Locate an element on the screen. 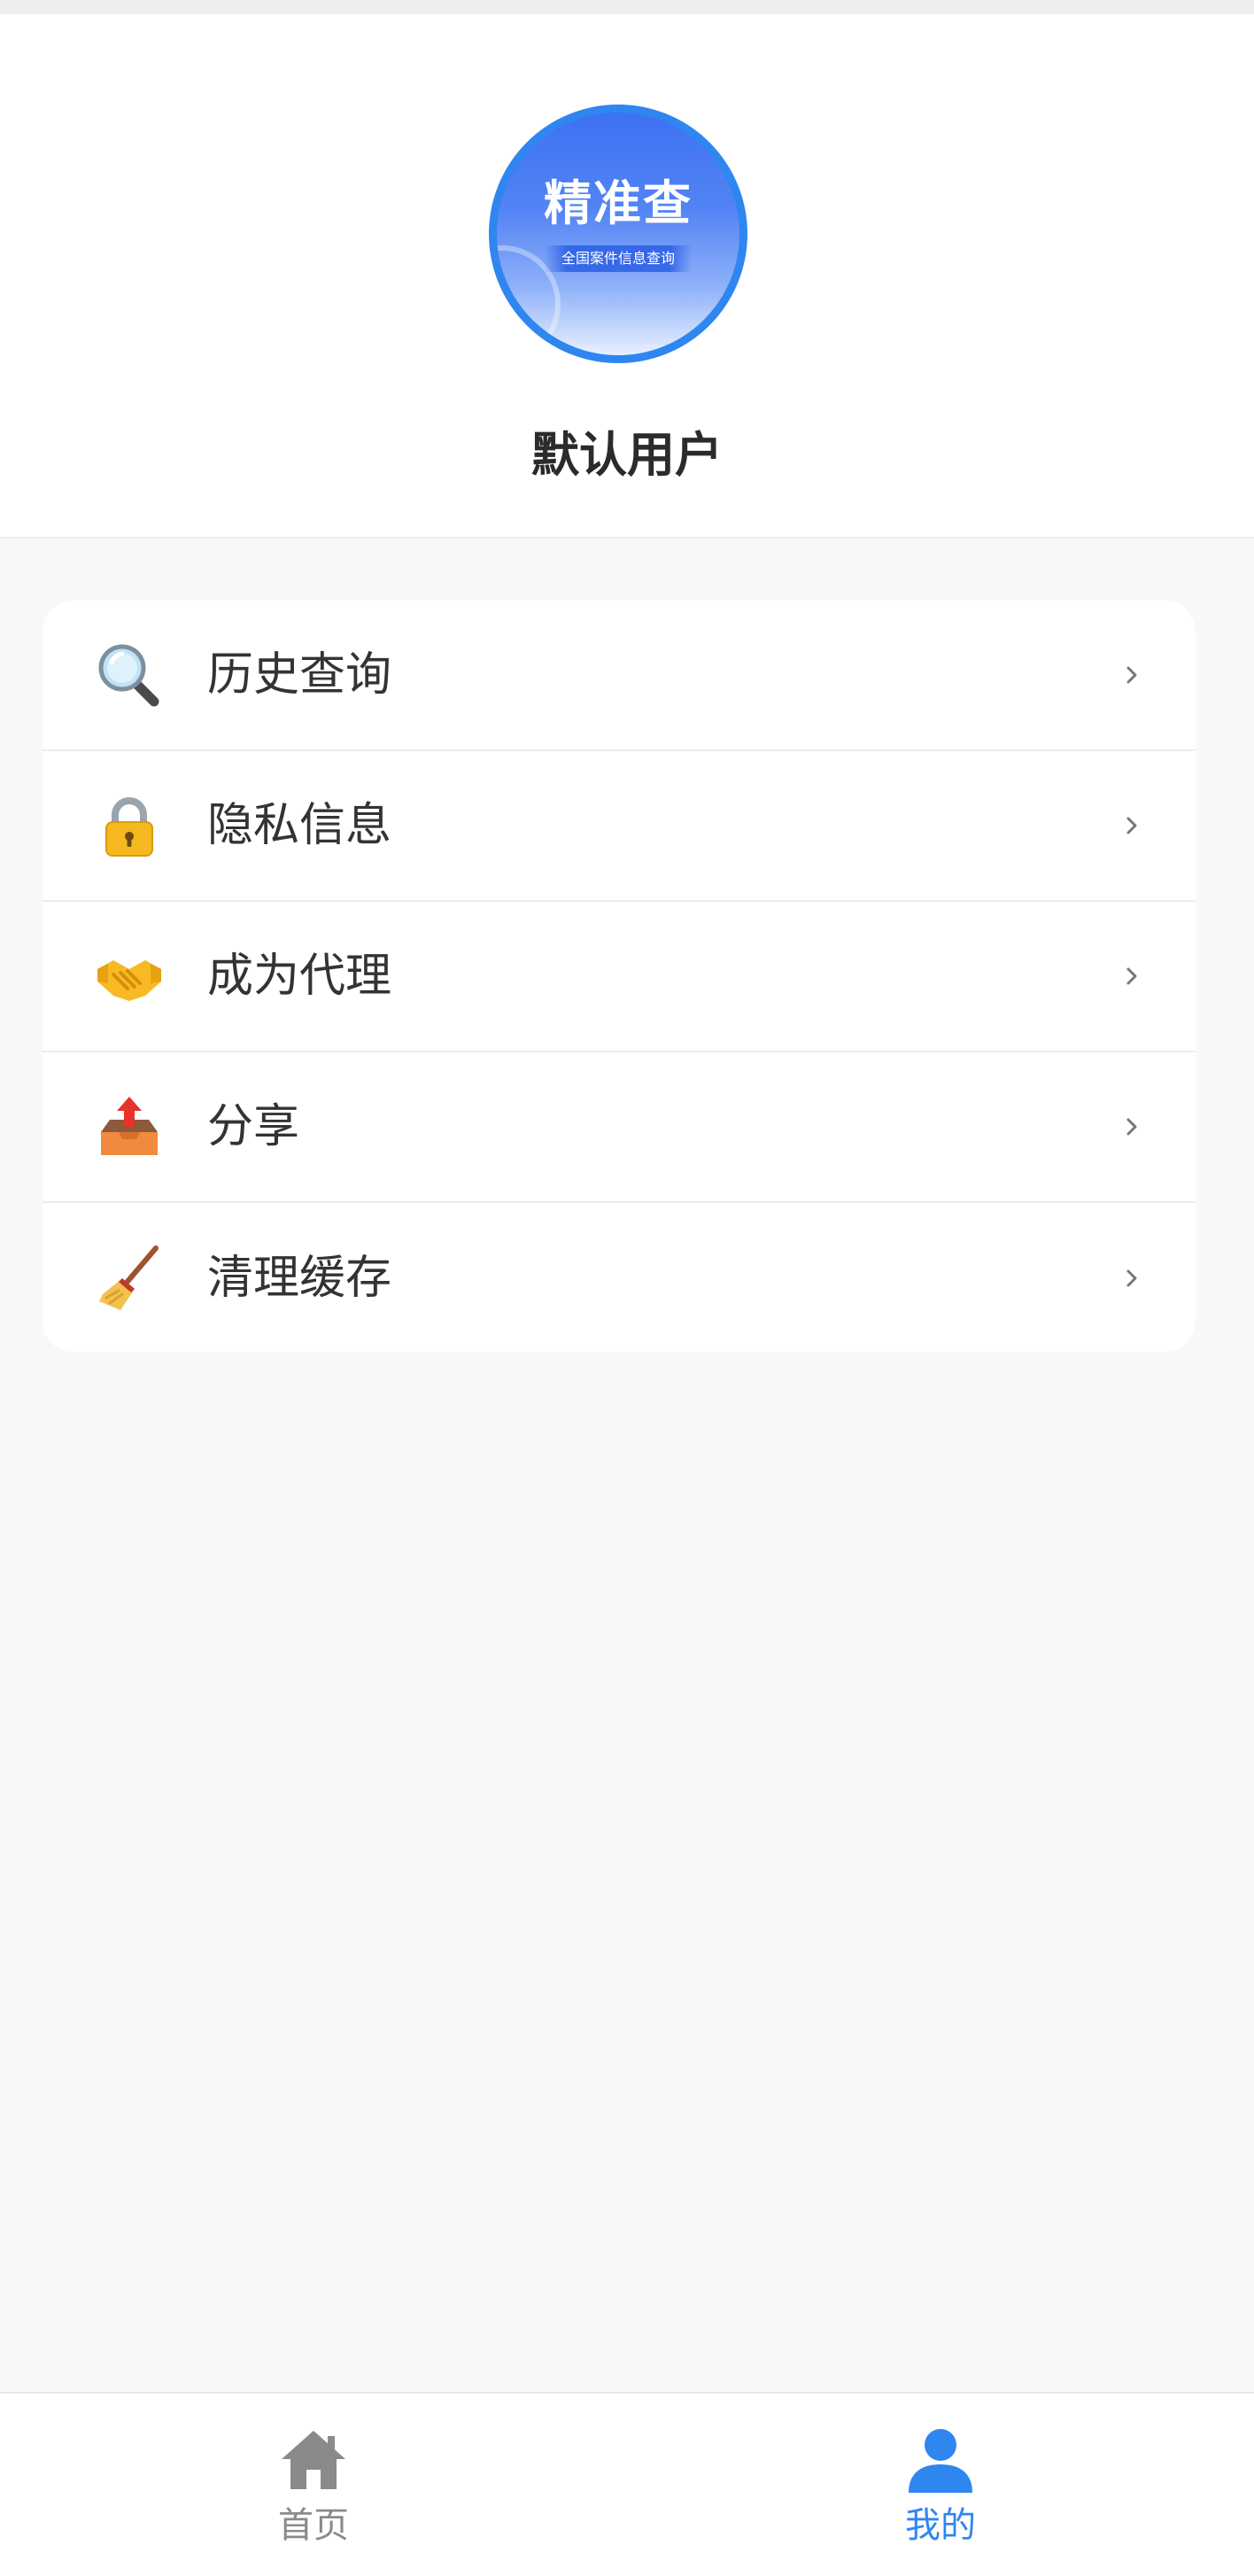  menu-item-label: 成为代理 is located at coordinates (299, 976).